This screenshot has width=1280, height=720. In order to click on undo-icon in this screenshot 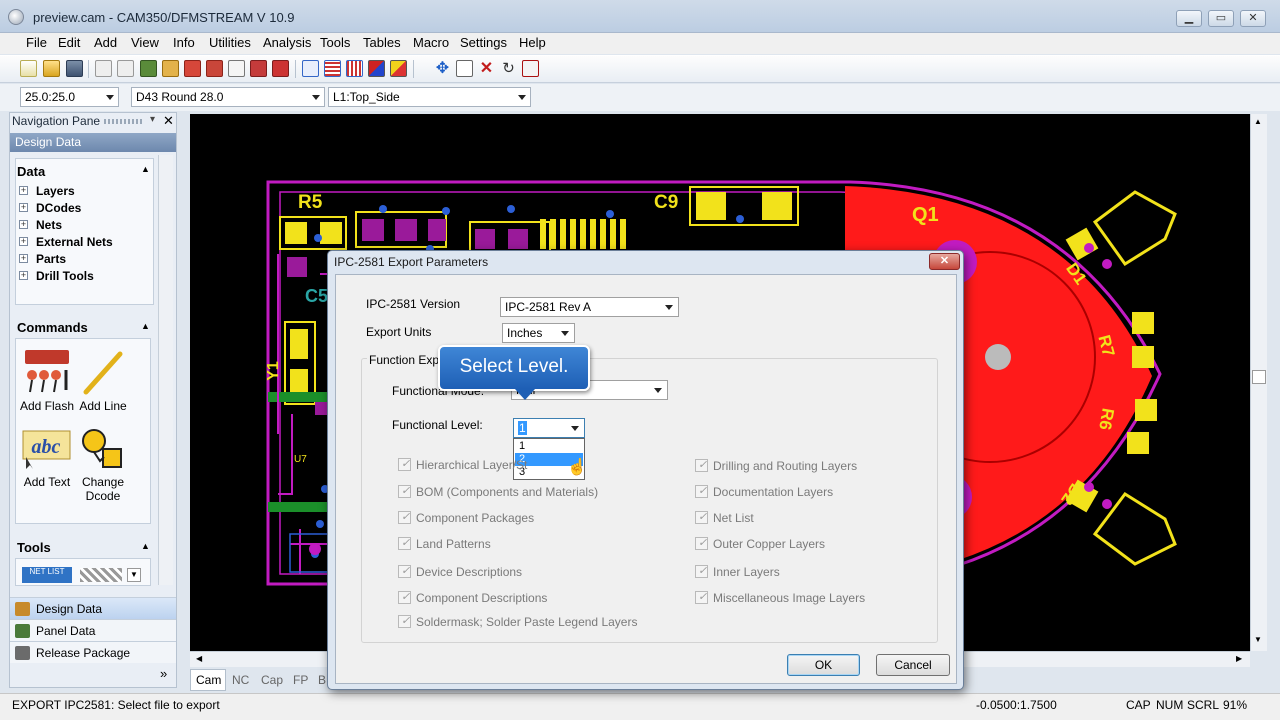, I will do `click(103, 68)`.